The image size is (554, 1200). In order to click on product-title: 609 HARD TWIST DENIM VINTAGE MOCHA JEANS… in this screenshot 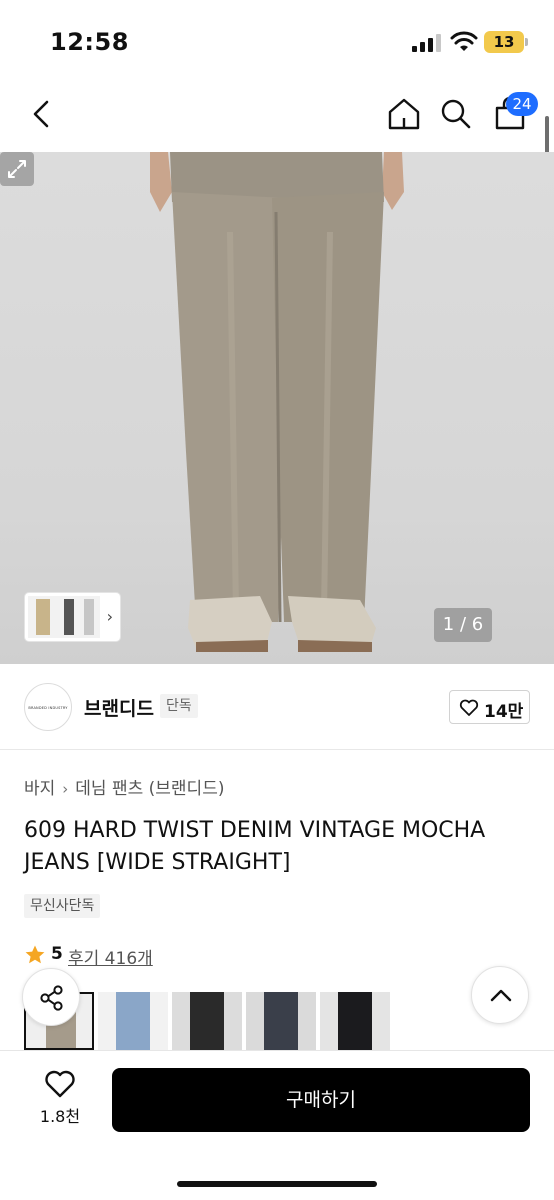, I will do `click(255, 846)`.